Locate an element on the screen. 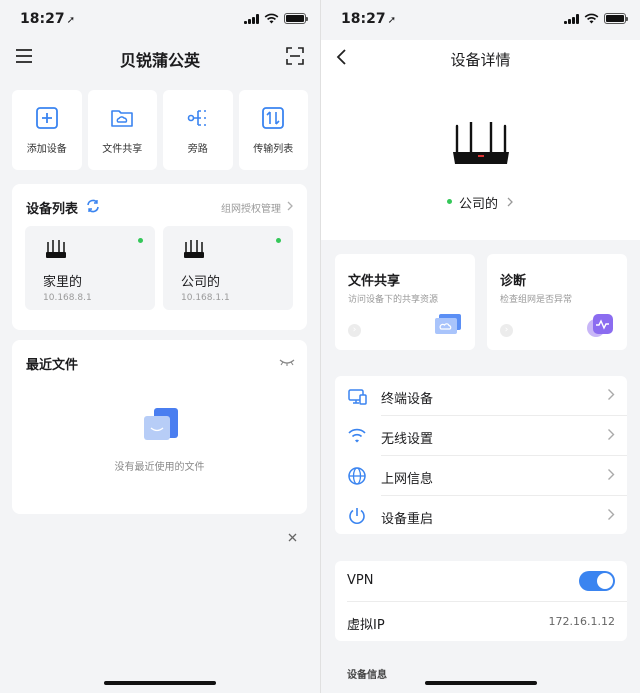 The height and width of the screenshot is (693, 640). virtual-ip-value: 172.16.1.12 is located at coordinates (581, 621).